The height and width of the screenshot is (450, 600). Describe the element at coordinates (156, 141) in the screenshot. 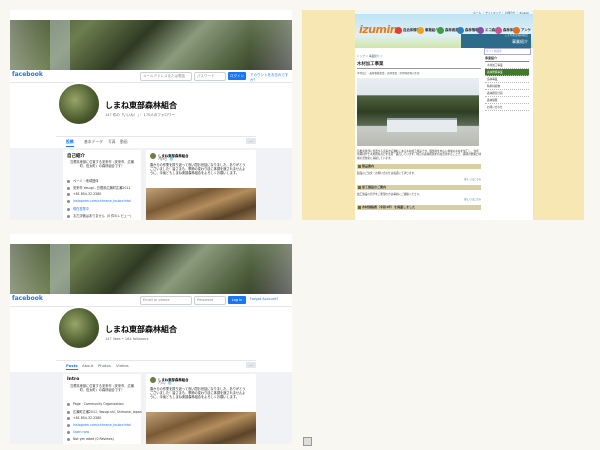

I see `page-tabs: 投稿 基本データ 写真 動画` at that location.